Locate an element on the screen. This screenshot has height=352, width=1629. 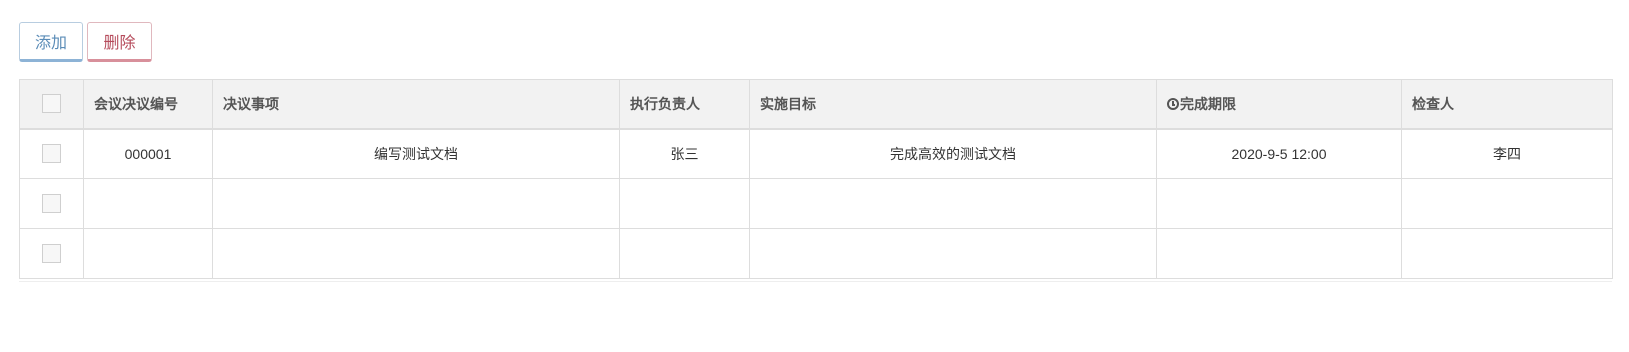
table-footer-divider is located at coordinates (815, 281).